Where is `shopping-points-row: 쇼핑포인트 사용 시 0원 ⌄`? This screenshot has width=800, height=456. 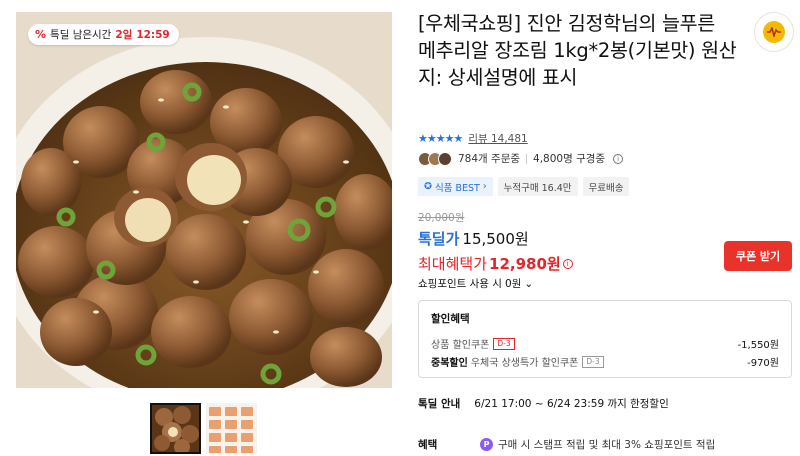
shopping-points-row: 쇼핑포인트 사용 시 0원 ⌄ is located at coordinates (475, 283).